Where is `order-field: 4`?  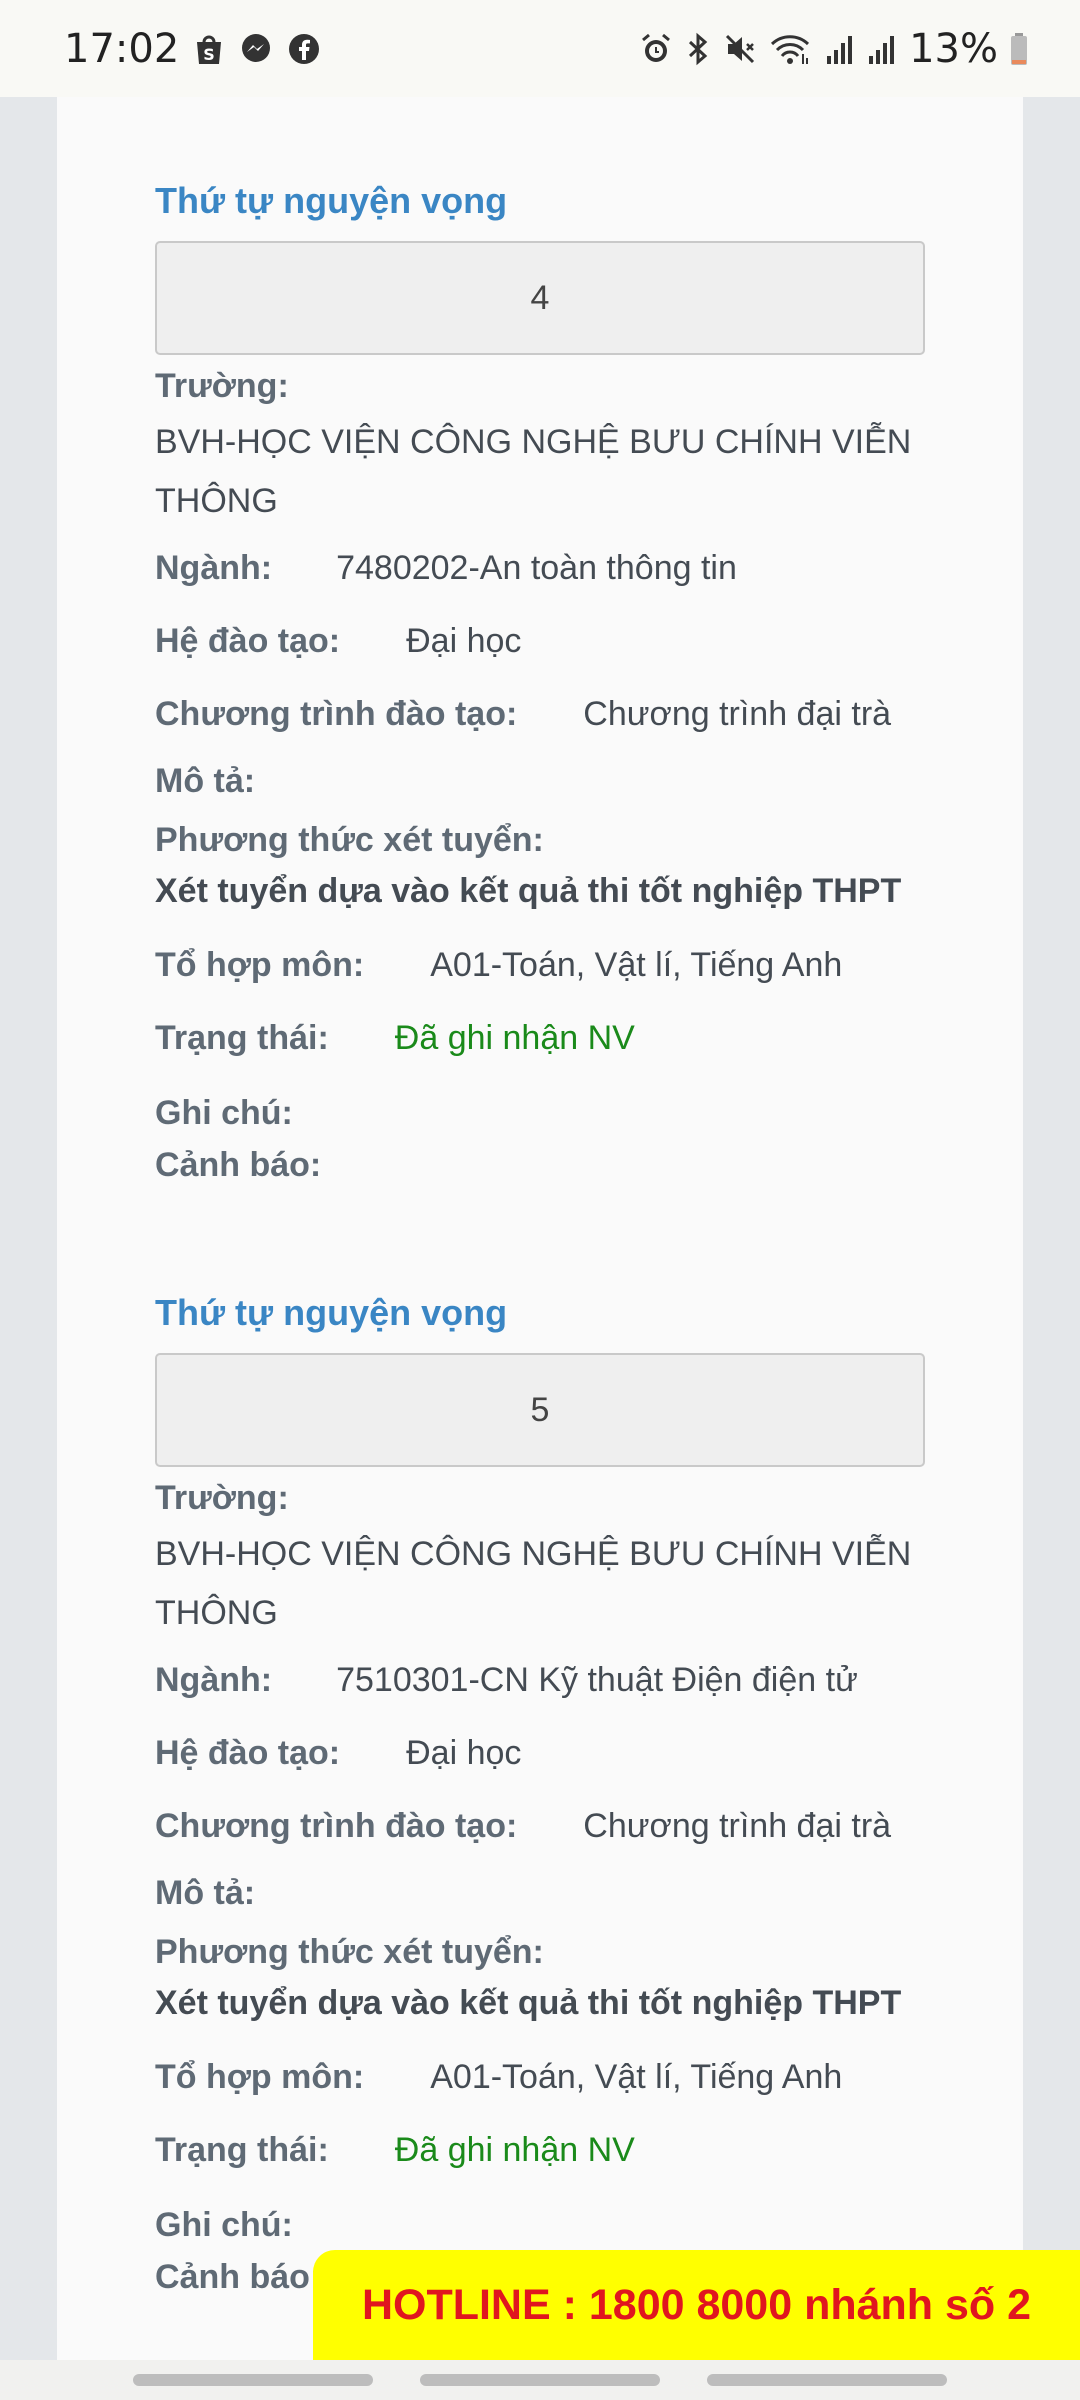 order-field: 4 is located at coordinates (540, 298).